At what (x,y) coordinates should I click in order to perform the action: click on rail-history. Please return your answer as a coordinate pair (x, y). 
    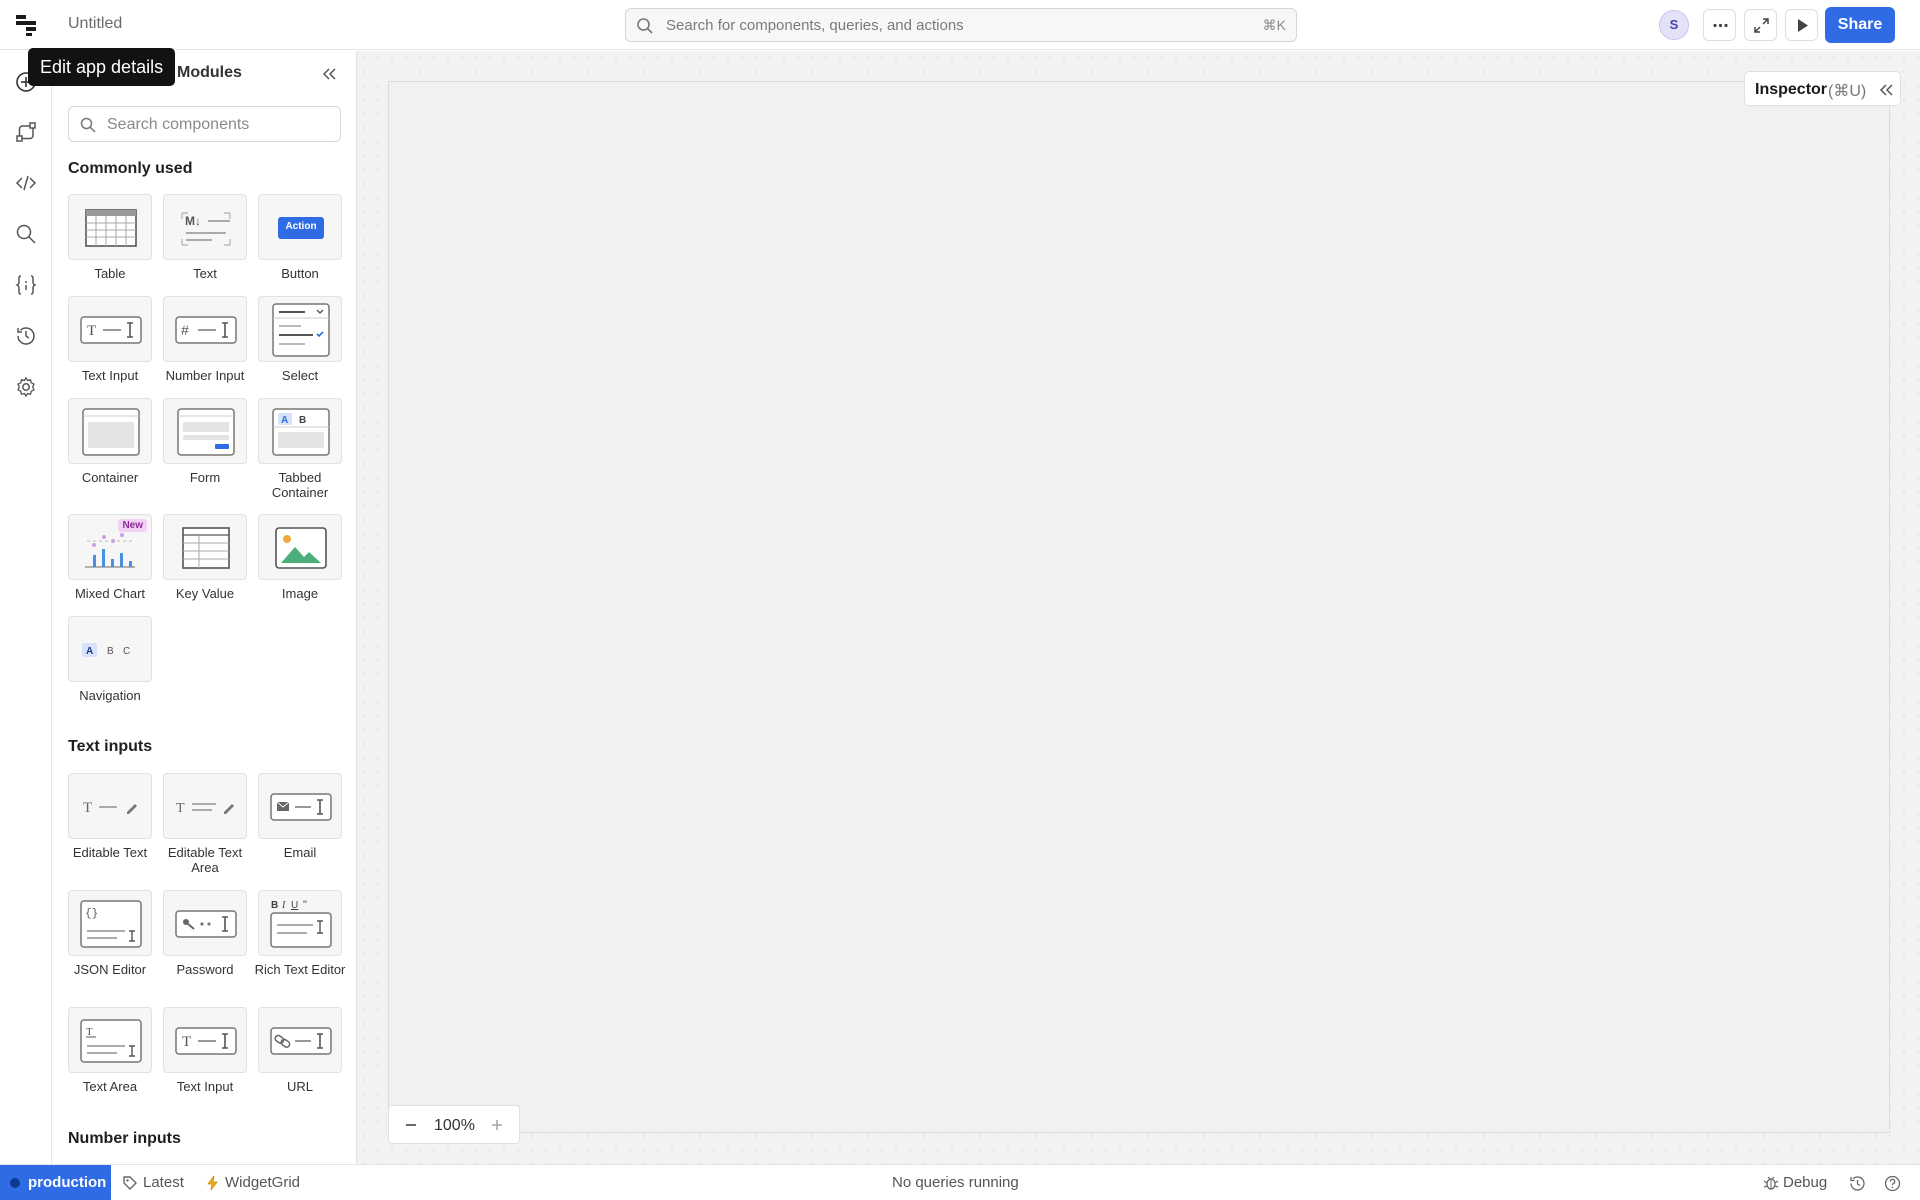
    Looking at the image, I should click on (26, 336).